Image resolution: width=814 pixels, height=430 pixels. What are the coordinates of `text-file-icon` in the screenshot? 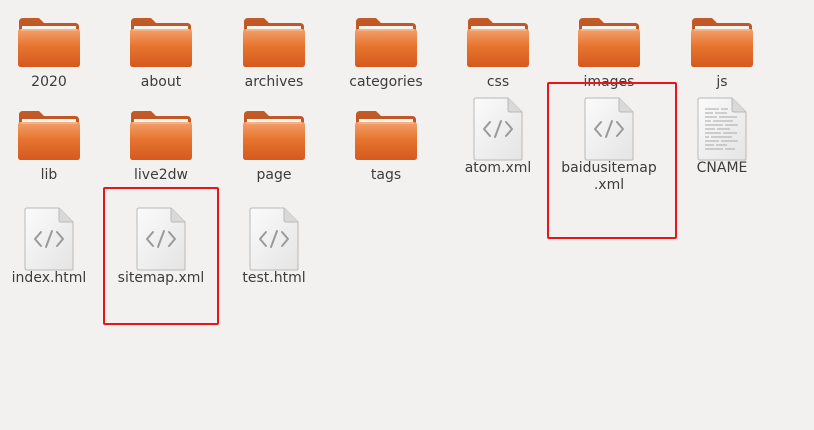 It's located at (722, 129).